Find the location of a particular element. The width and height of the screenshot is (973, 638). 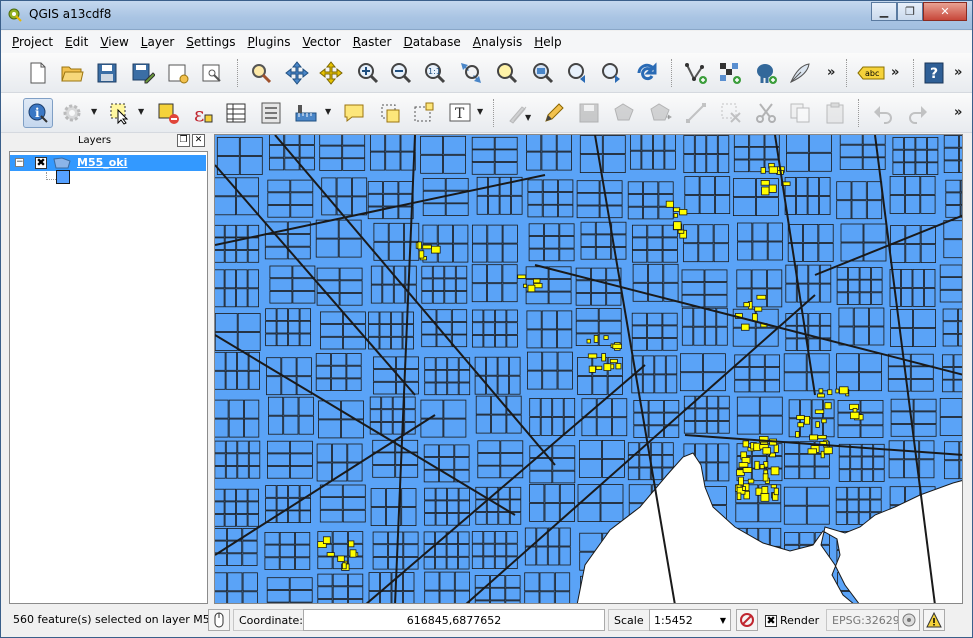

zoom-to-layer-button is located at coordinates (543, 73).